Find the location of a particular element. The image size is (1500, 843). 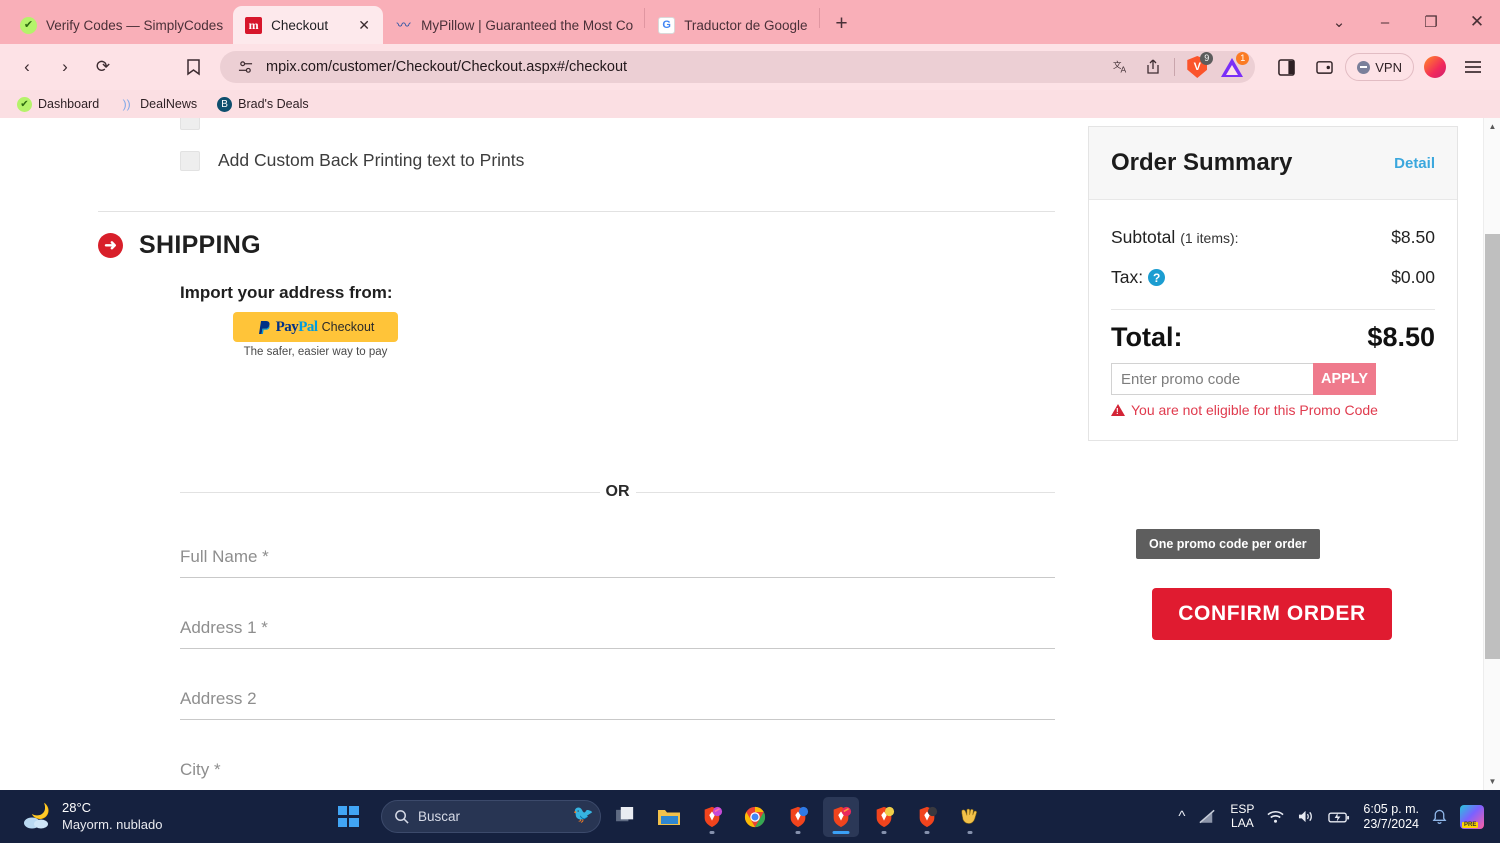

start-button is located at coordinates (348, 817).